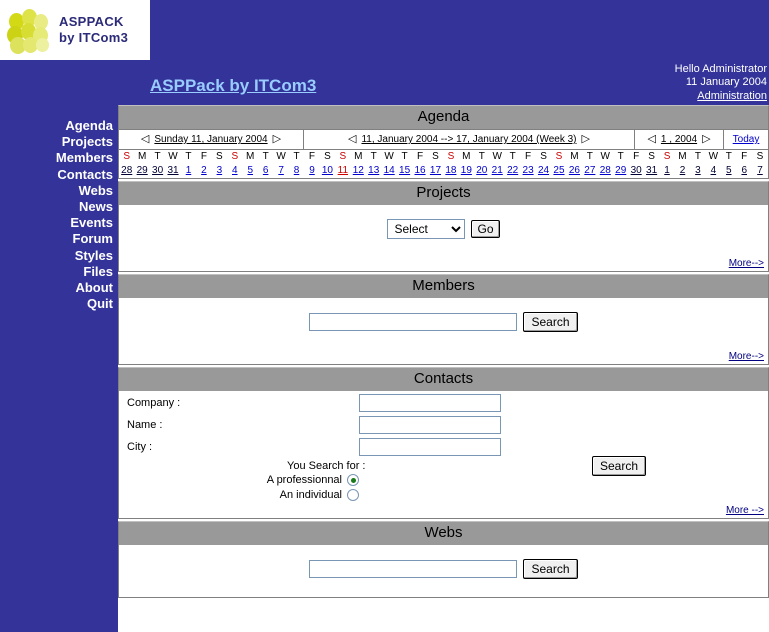 This screenshot has width=769, height=632. What do you see at coordinates (59, 207) in the screenshot?
I see `sidebar-item-news: News` at bounding box center [59, 207].